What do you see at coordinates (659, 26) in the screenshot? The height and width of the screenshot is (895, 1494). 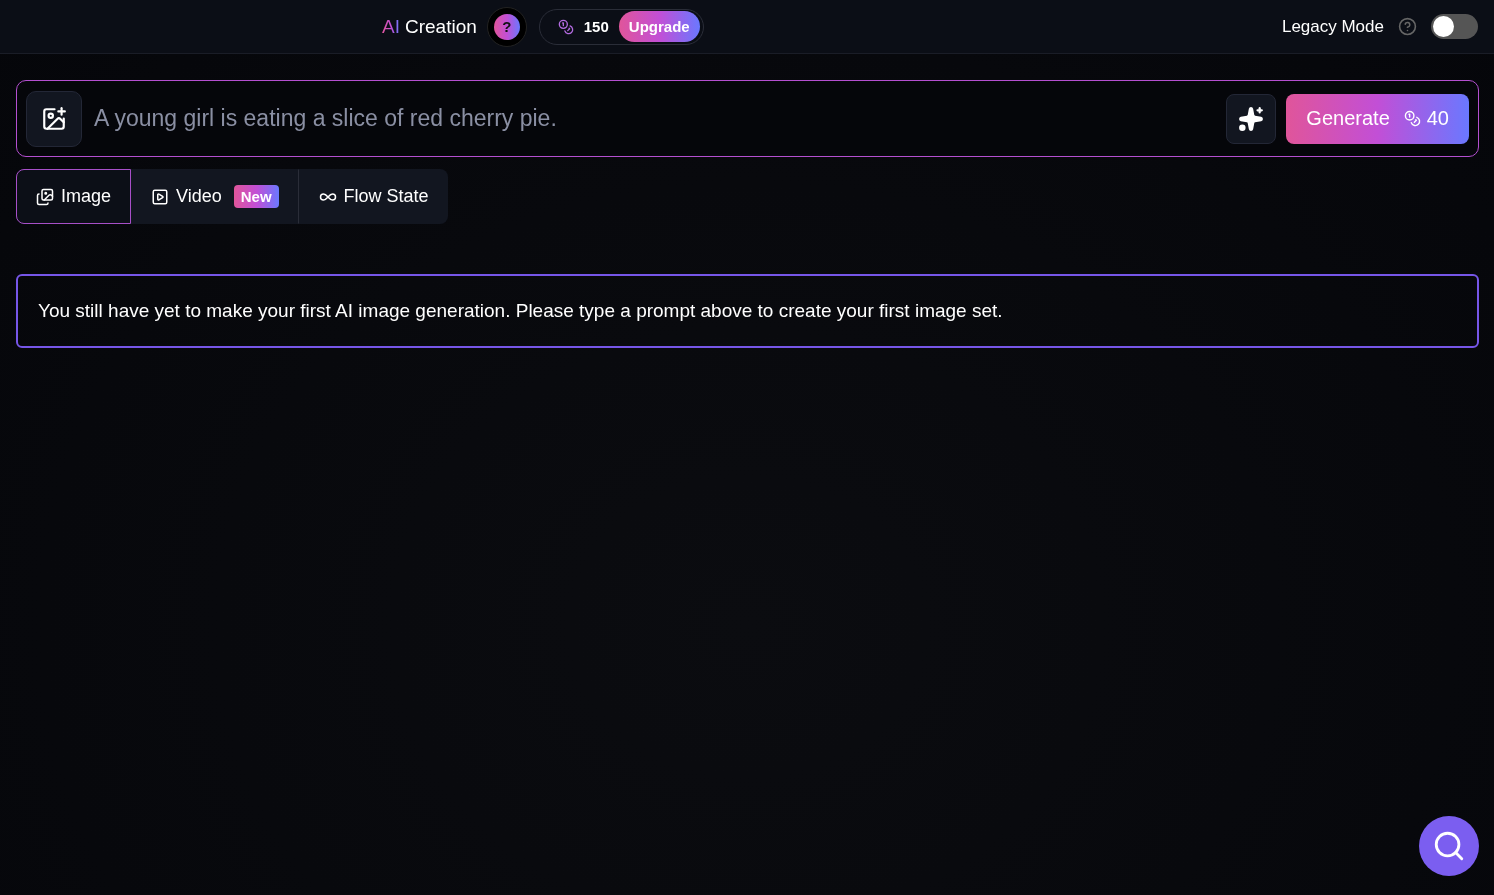 I see `upgrade-button: Upgrade` at bounding box center [659, 26].